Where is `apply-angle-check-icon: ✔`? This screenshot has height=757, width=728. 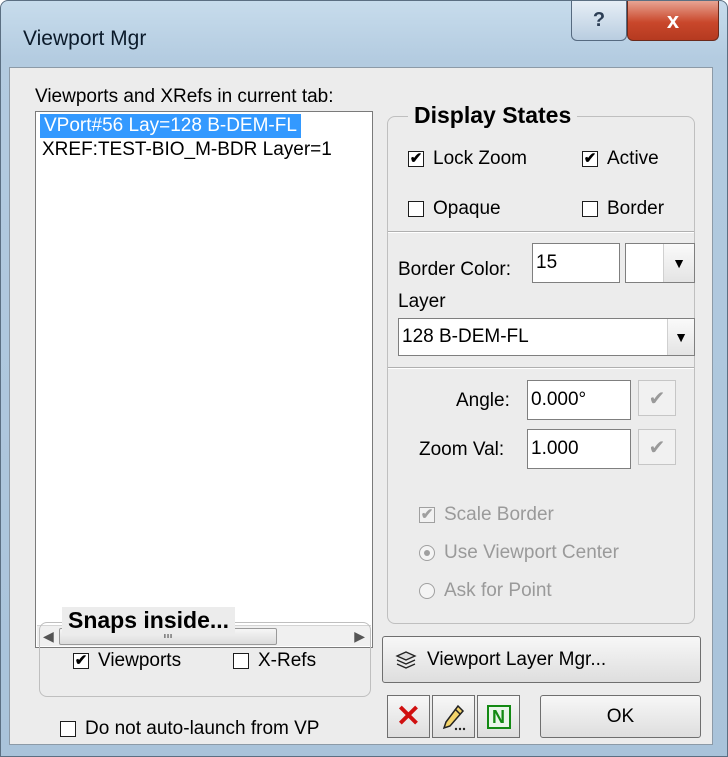
apply-angle-check-icon: ✔ is located at coordinates (657, 398).